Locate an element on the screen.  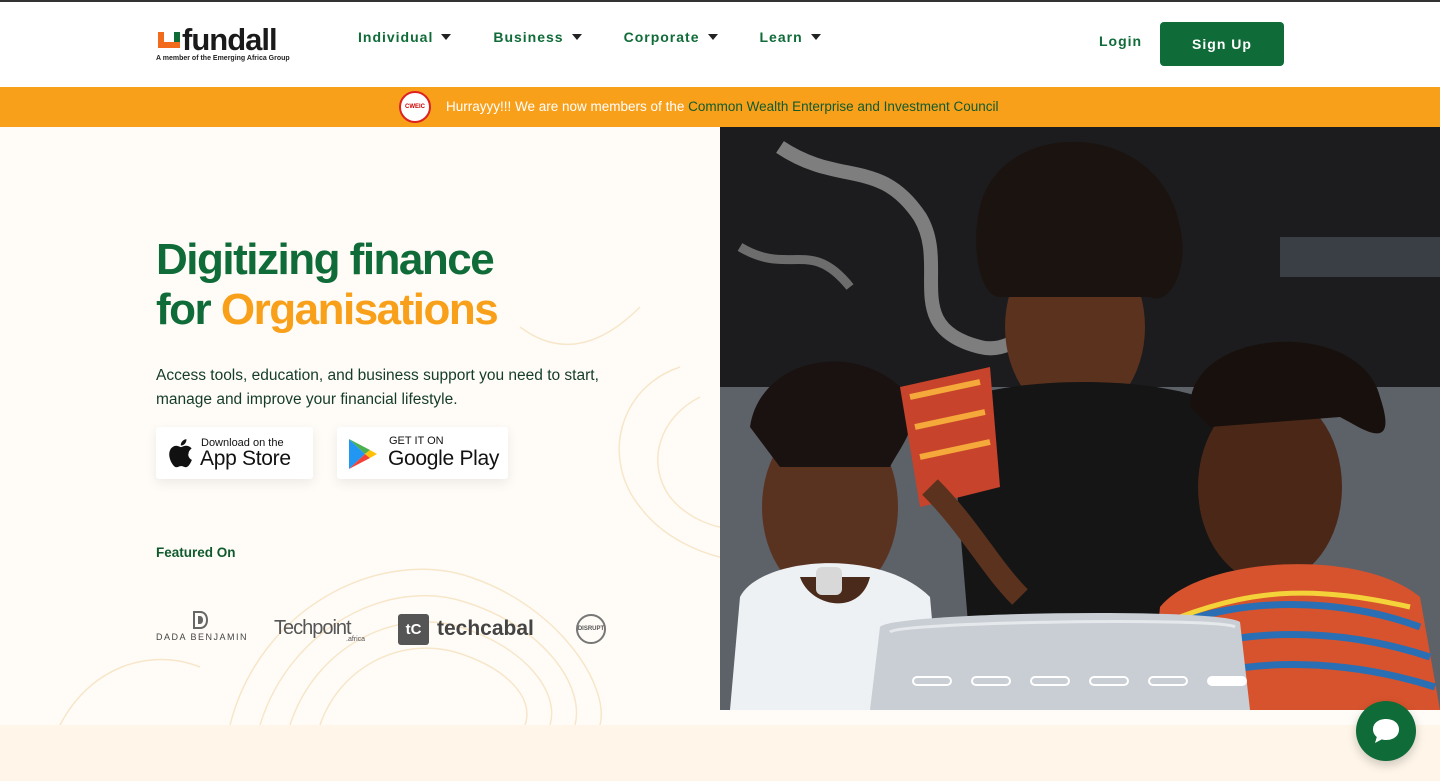
techcabal-icon: tC is located at coordinates (413, 629).